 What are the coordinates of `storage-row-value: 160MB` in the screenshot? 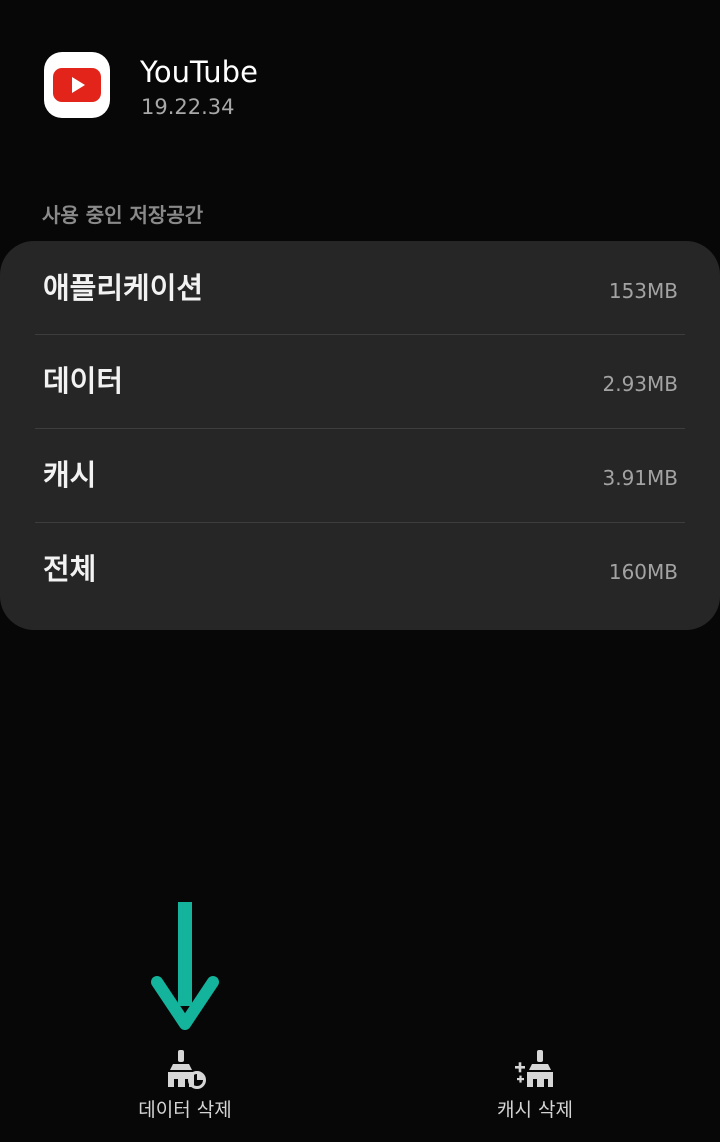 It's located at (643, 572).